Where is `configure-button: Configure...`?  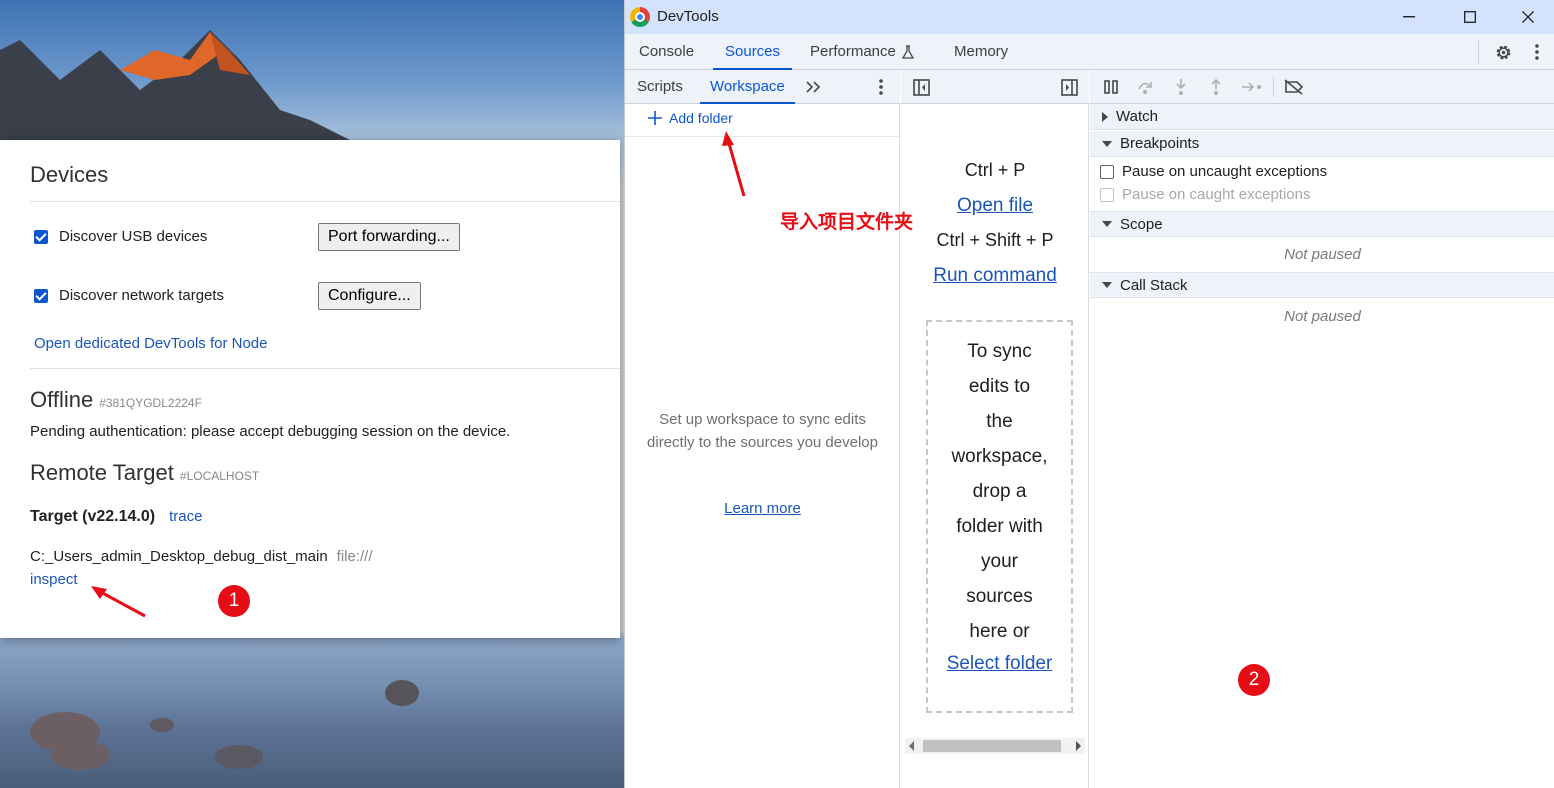 configure-button: Configure... is located at coordinates (369, 296).